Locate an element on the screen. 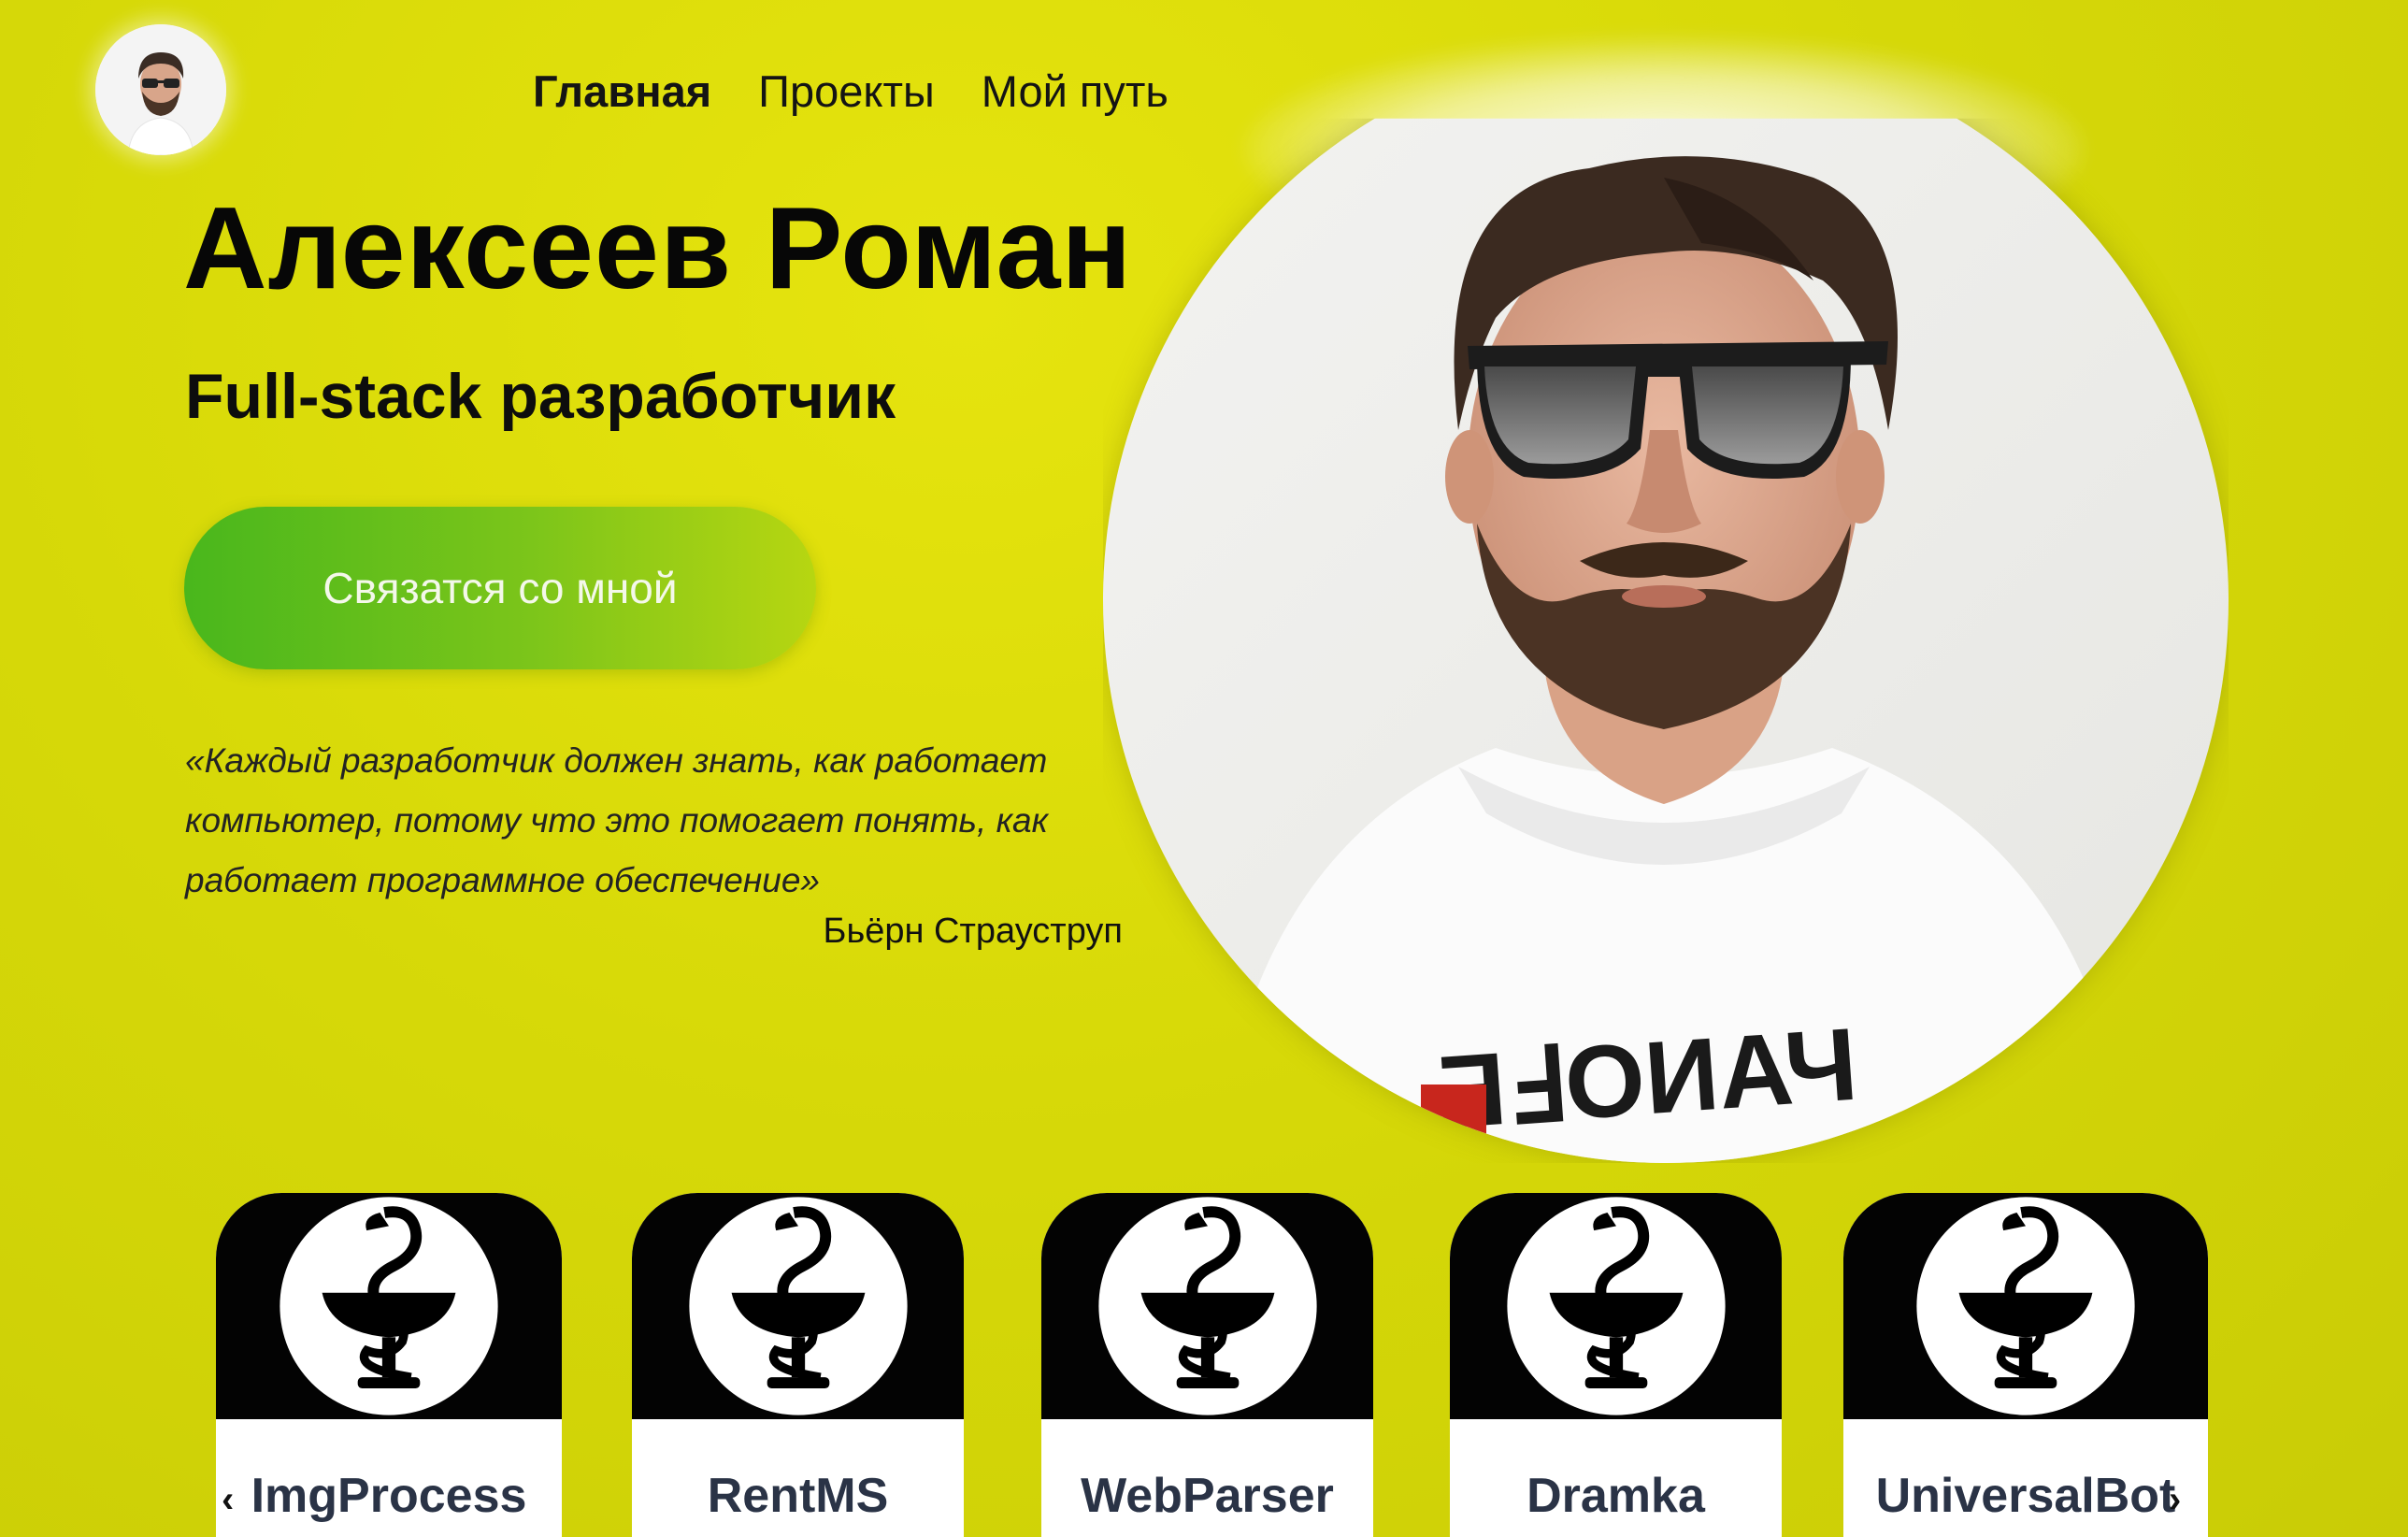  nav-item-projects: Проекты is located at coordinates (846, 91).